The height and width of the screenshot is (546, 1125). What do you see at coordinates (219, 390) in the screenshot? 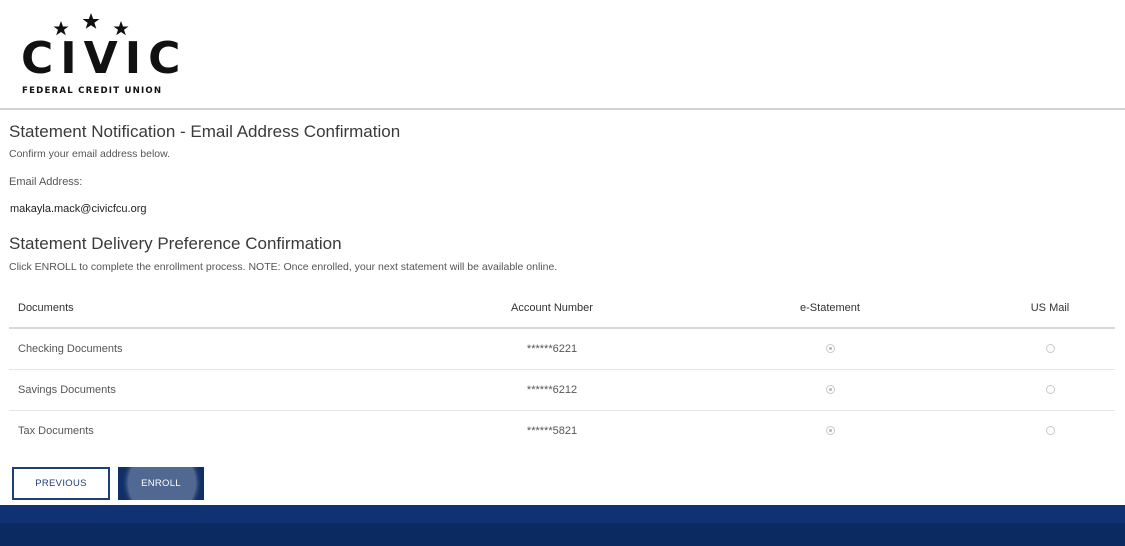
I see `document-name: Savings Documents` at bounding box center [219, 390].